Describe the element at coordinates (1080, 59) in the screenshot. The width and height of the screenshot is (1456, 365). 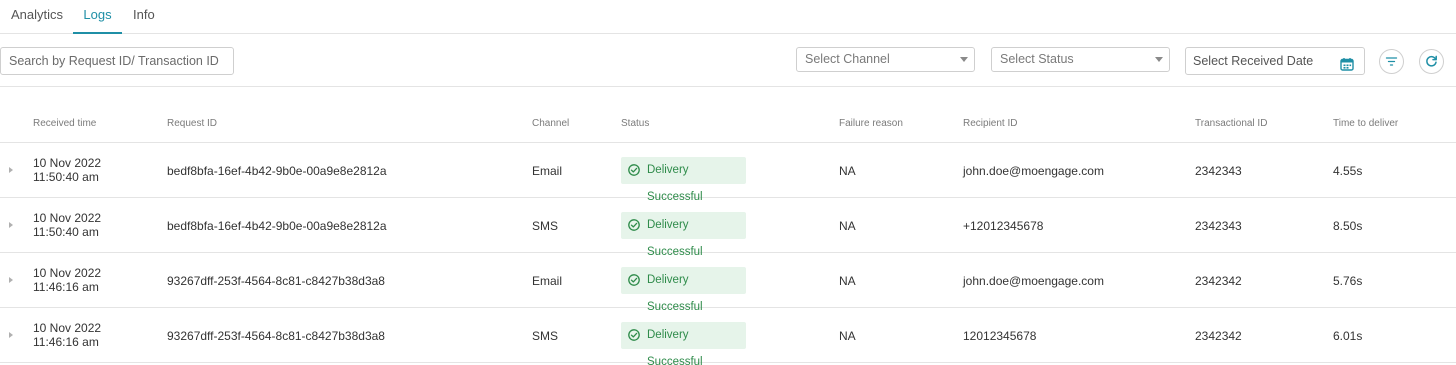
I see `status-select: Select Status` at that location.